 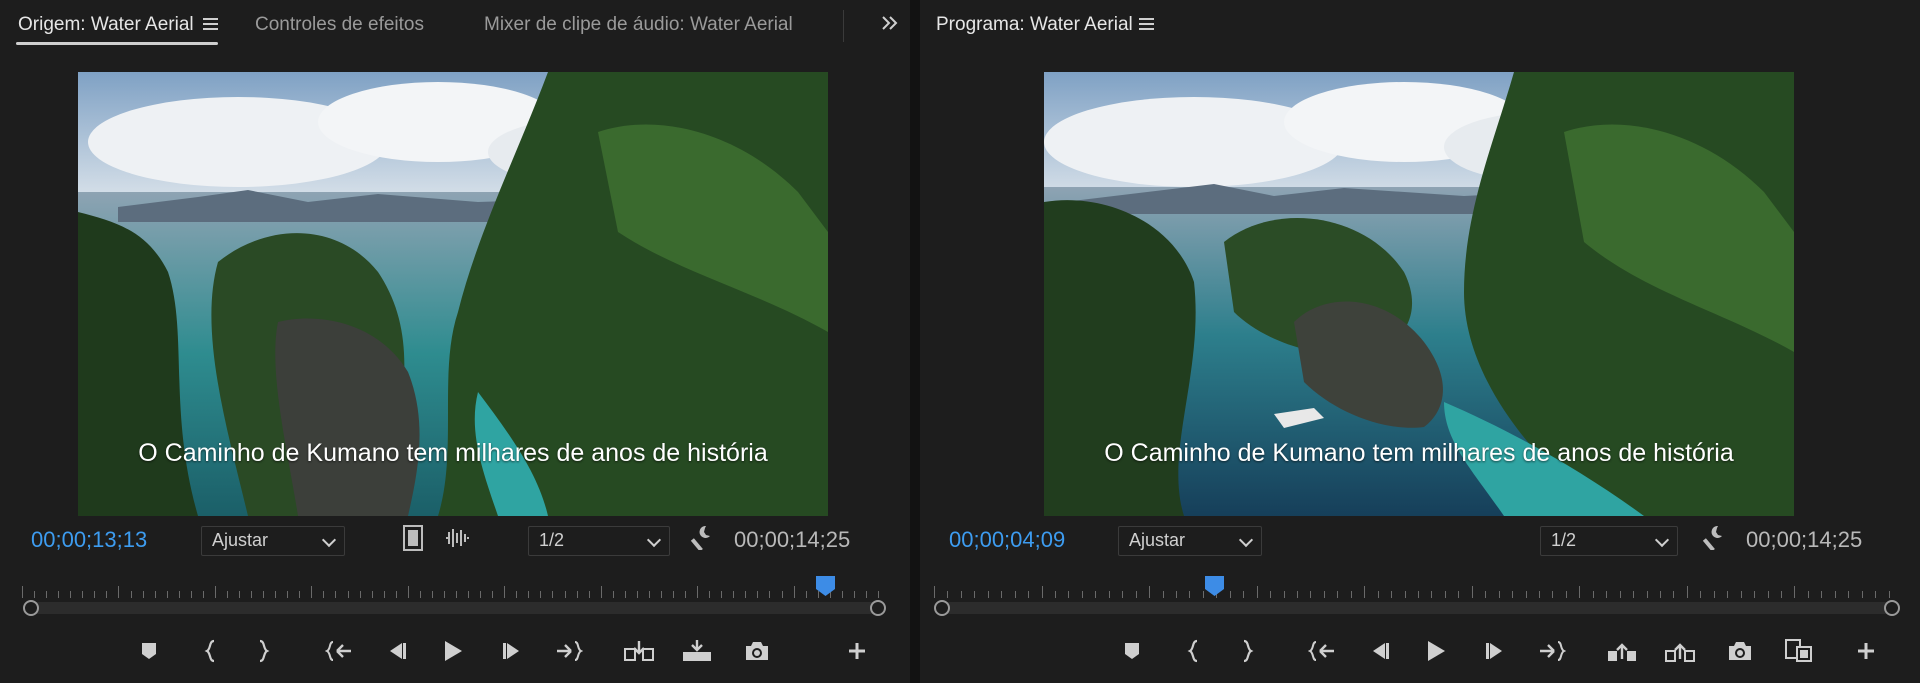 What do you see at coordinates (240, 540) in the screenshot?
I see `source-fit-label: Ajustar` at bounding box center [240, 540].